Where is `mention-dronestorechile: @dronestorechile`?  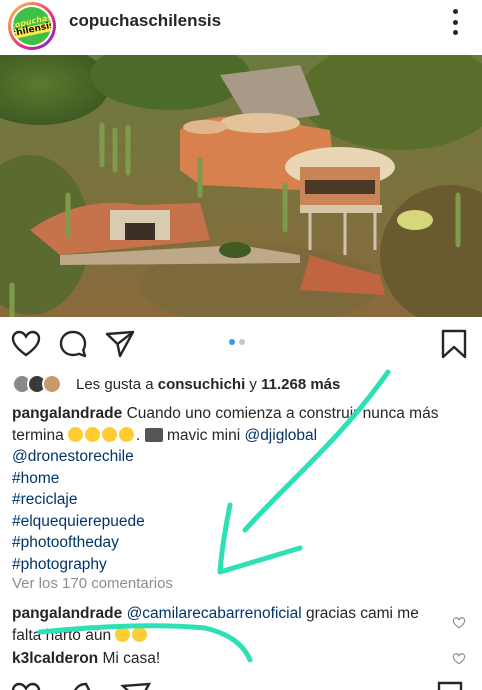 mention-dronestorechile: @dronestorechile is located at coordinates (242, 457).